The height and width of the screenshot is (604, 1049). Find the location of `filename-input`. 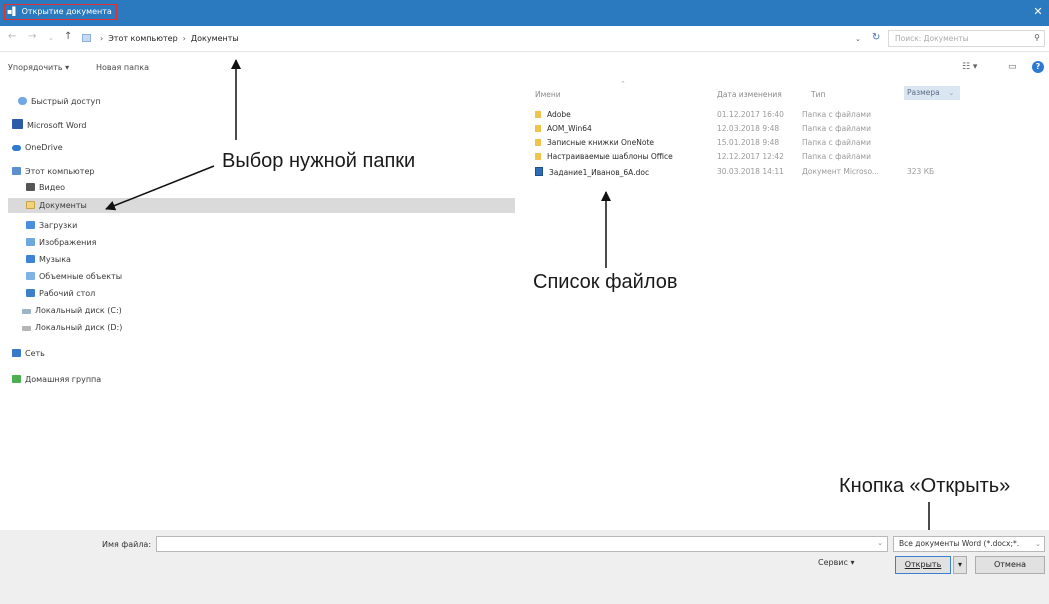

filename-input is located at coordinates (514, 544).